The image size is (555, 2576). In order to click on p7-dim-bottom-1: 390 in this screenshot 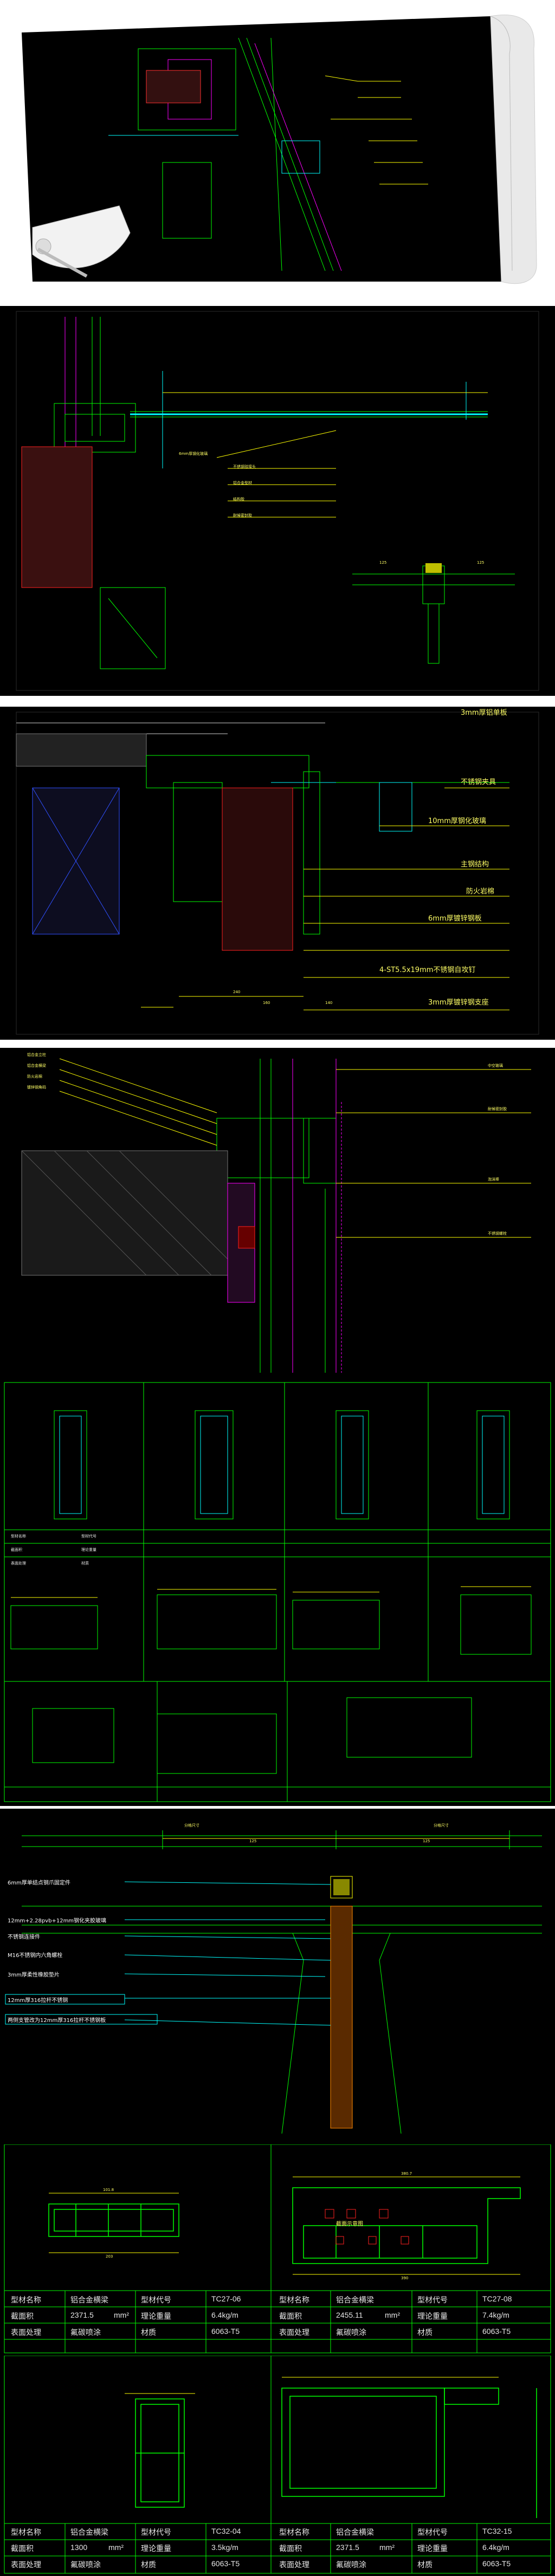, I will do `click(405, 2278)`.